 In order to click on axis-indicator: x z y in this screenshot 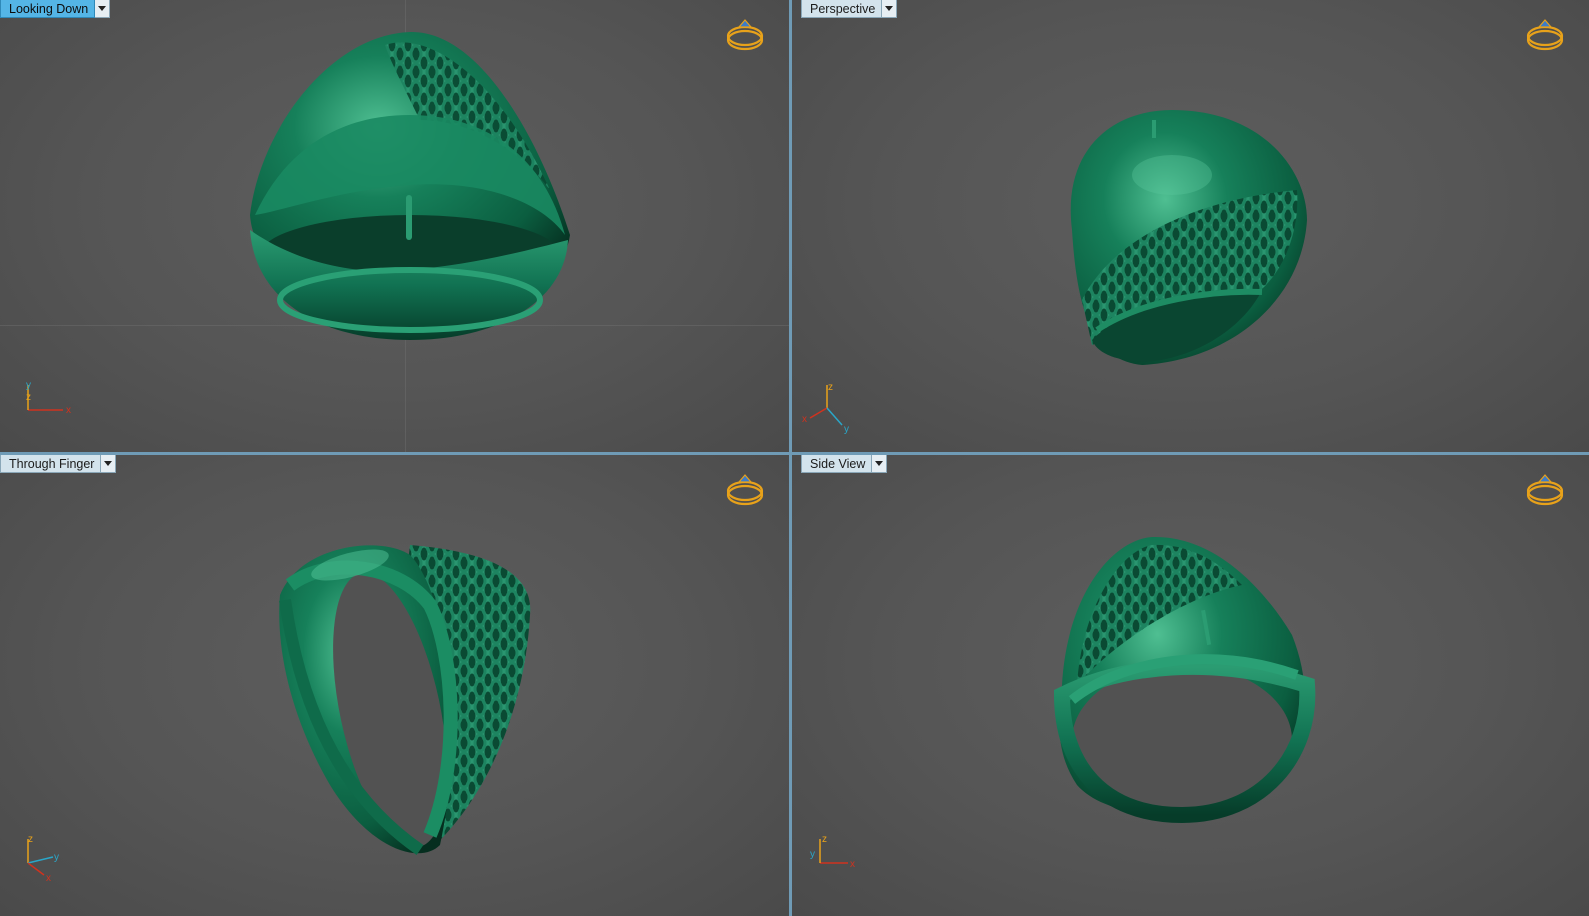, I will do `click(48, 398)`.